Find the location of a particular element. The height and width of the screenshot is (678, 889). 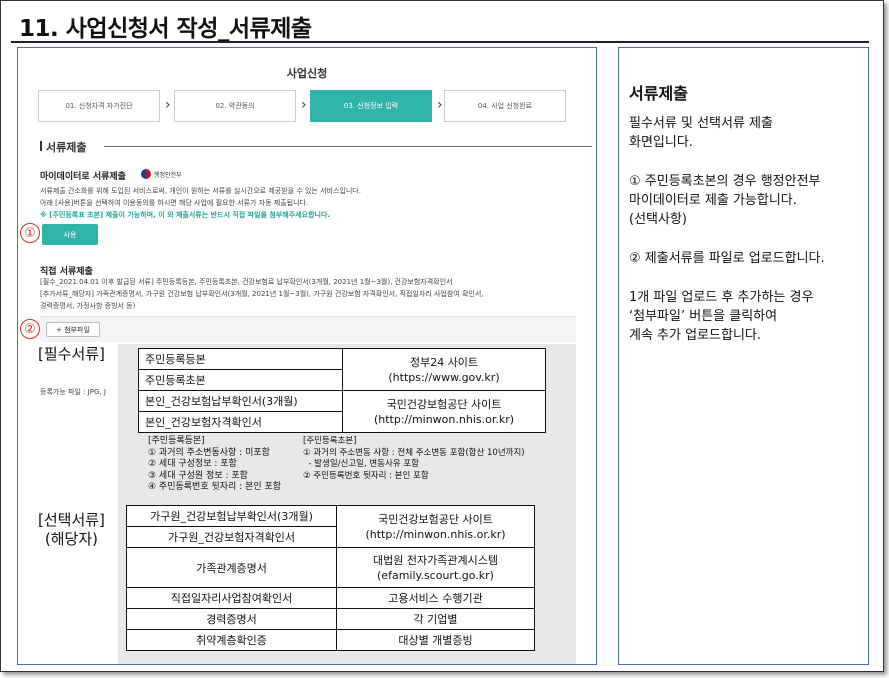

section-marker is located at coordinates (41, 146).